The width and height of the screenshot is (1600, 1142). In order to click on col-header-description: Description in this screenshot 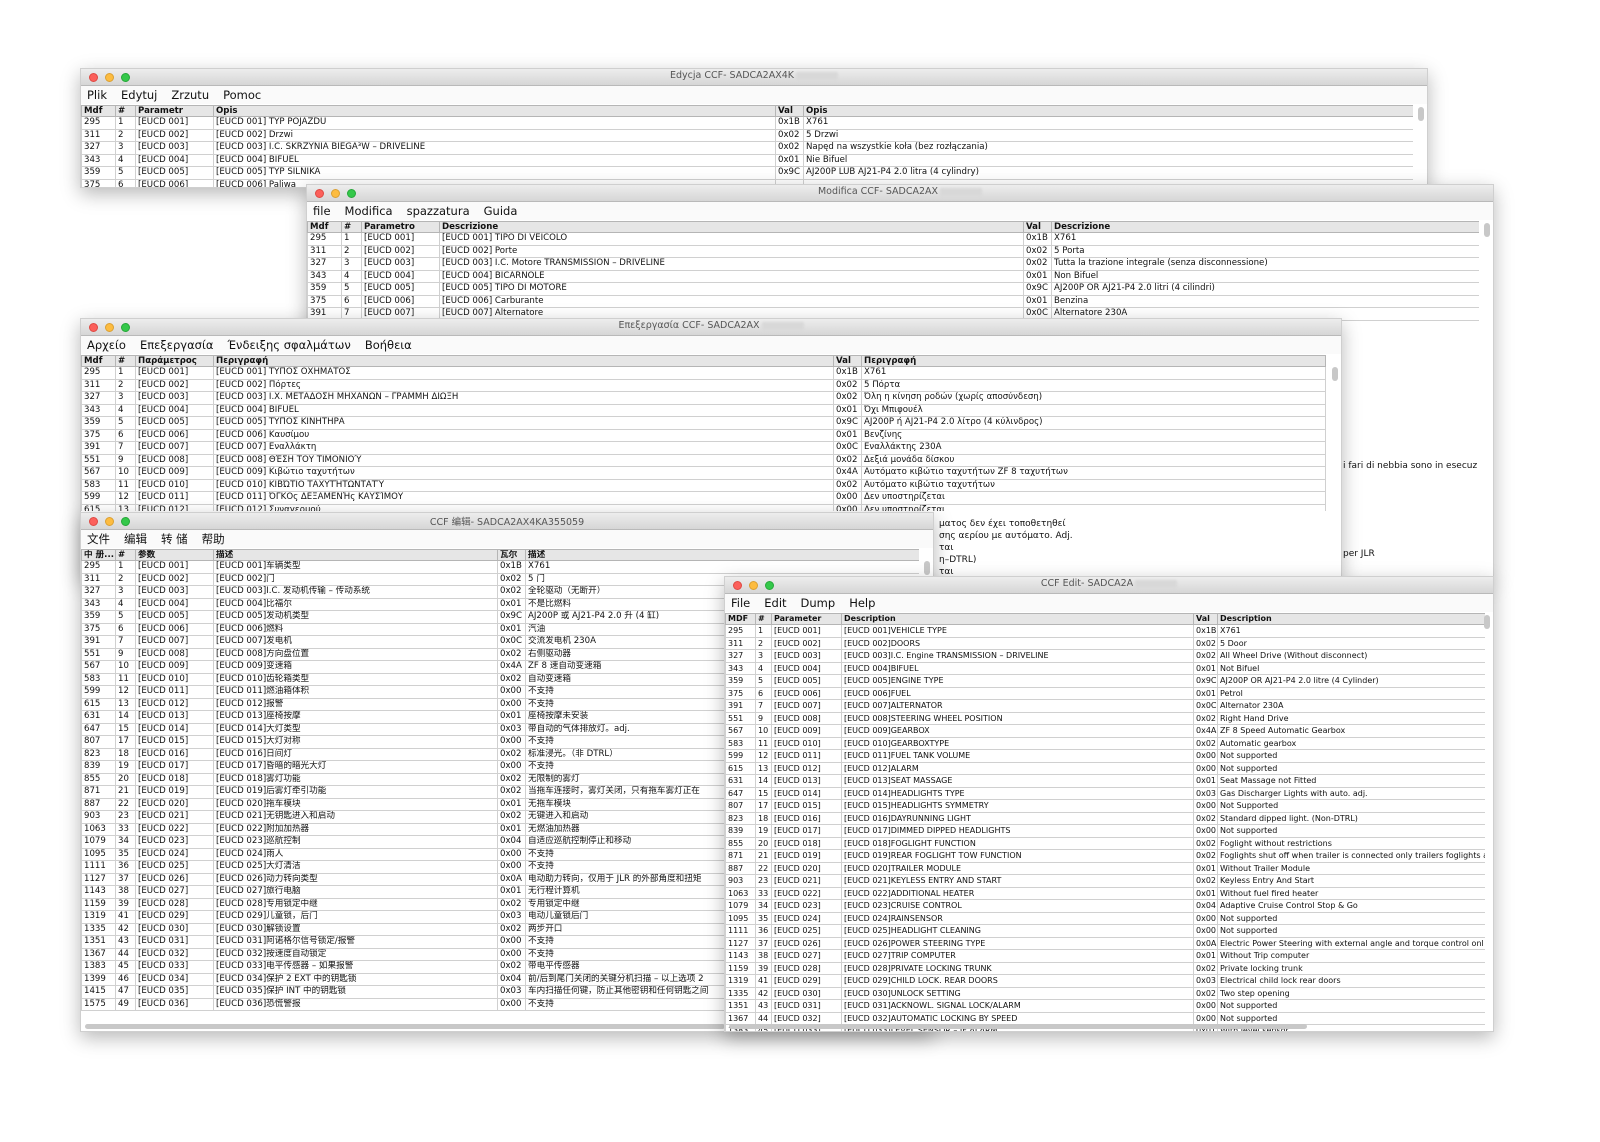, I will do `click(1017, 619)`.